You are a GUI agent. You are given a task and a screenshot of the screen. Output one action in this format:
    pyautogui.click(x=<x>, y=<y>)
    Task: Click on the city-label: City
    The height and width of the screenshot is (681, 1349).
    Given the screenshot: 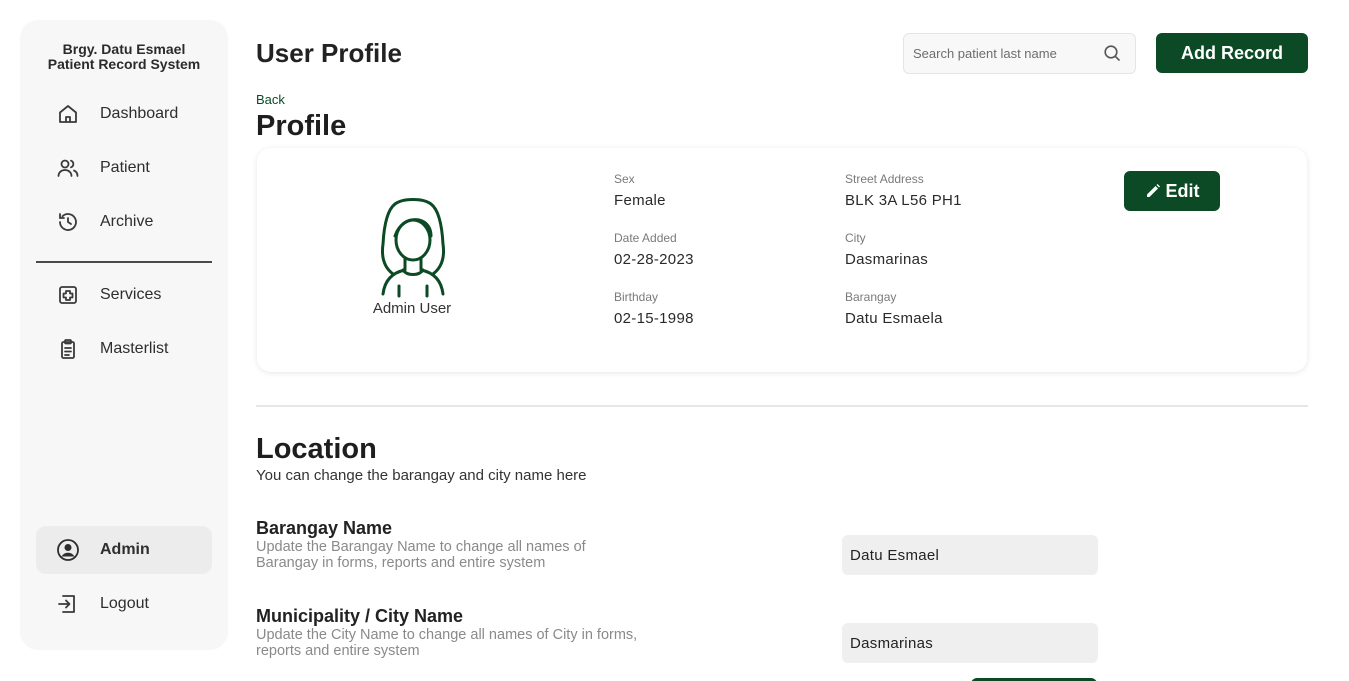 What is the action you would take?
    pyautogui.click(x=855, y=238)
    